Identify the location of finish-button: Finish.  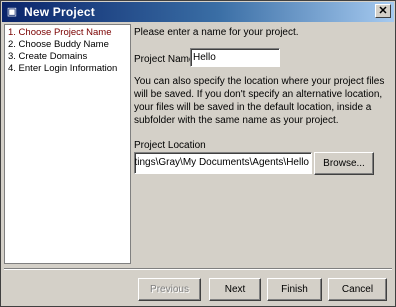
(294, 289).